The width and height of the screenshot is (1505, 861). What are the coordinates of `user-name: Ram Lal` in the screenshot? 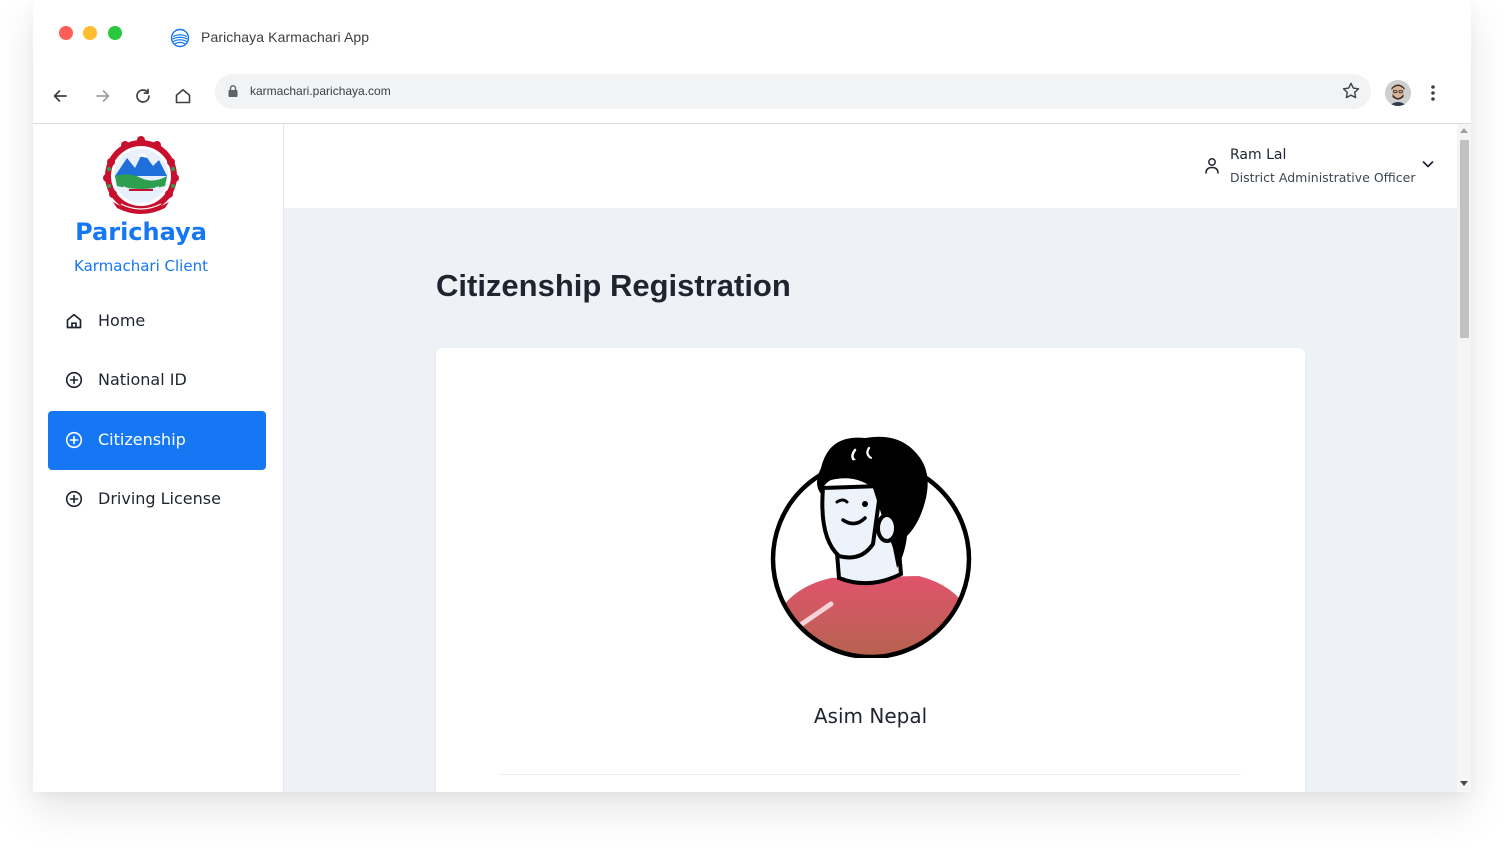 It's located at (1258, 155).